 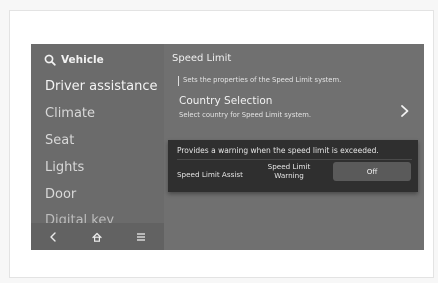 I want to click on sidebar-item-label: Climate, so click(x=70, y=113).